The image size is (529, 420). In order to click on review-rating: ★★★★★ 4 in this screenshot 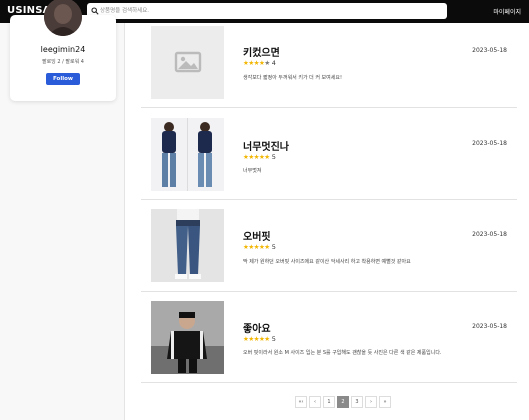, I will do `click(259, 63)`.